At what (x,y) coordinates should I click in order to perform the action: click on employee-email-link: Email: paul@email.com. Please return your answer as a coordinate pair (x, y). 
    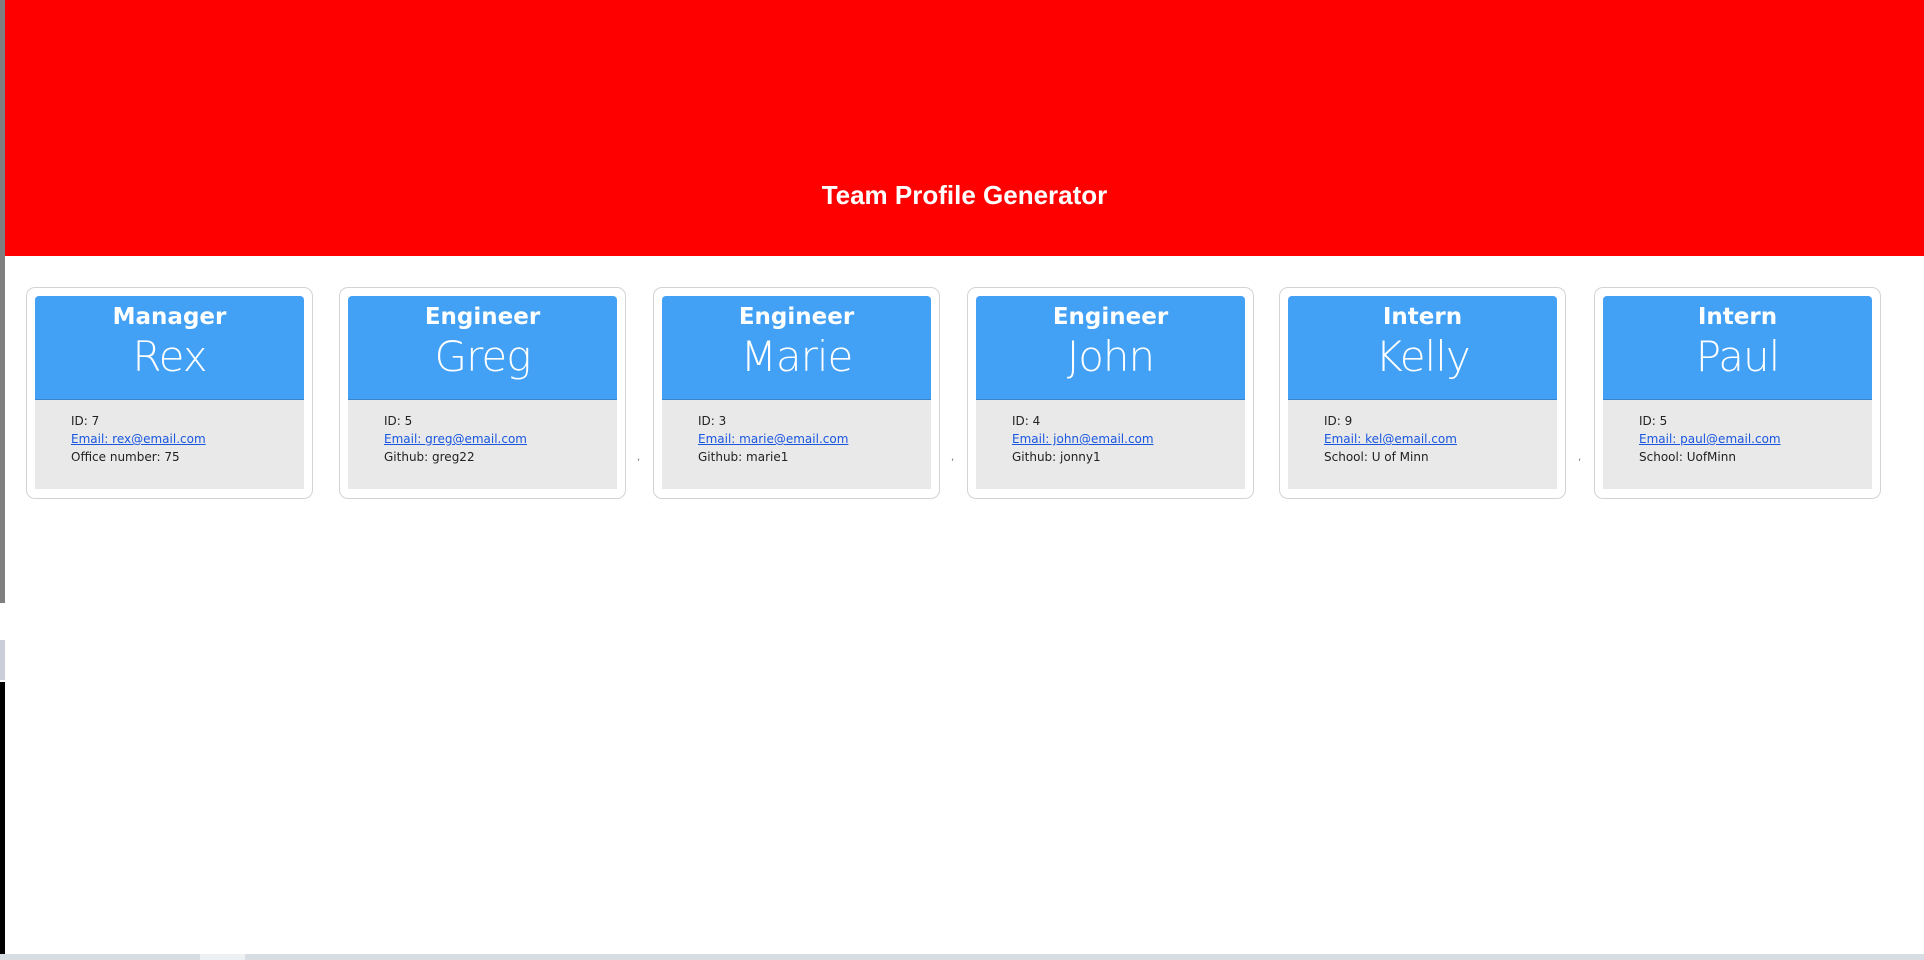
    Looking at the image, I should click on (1755, 439).